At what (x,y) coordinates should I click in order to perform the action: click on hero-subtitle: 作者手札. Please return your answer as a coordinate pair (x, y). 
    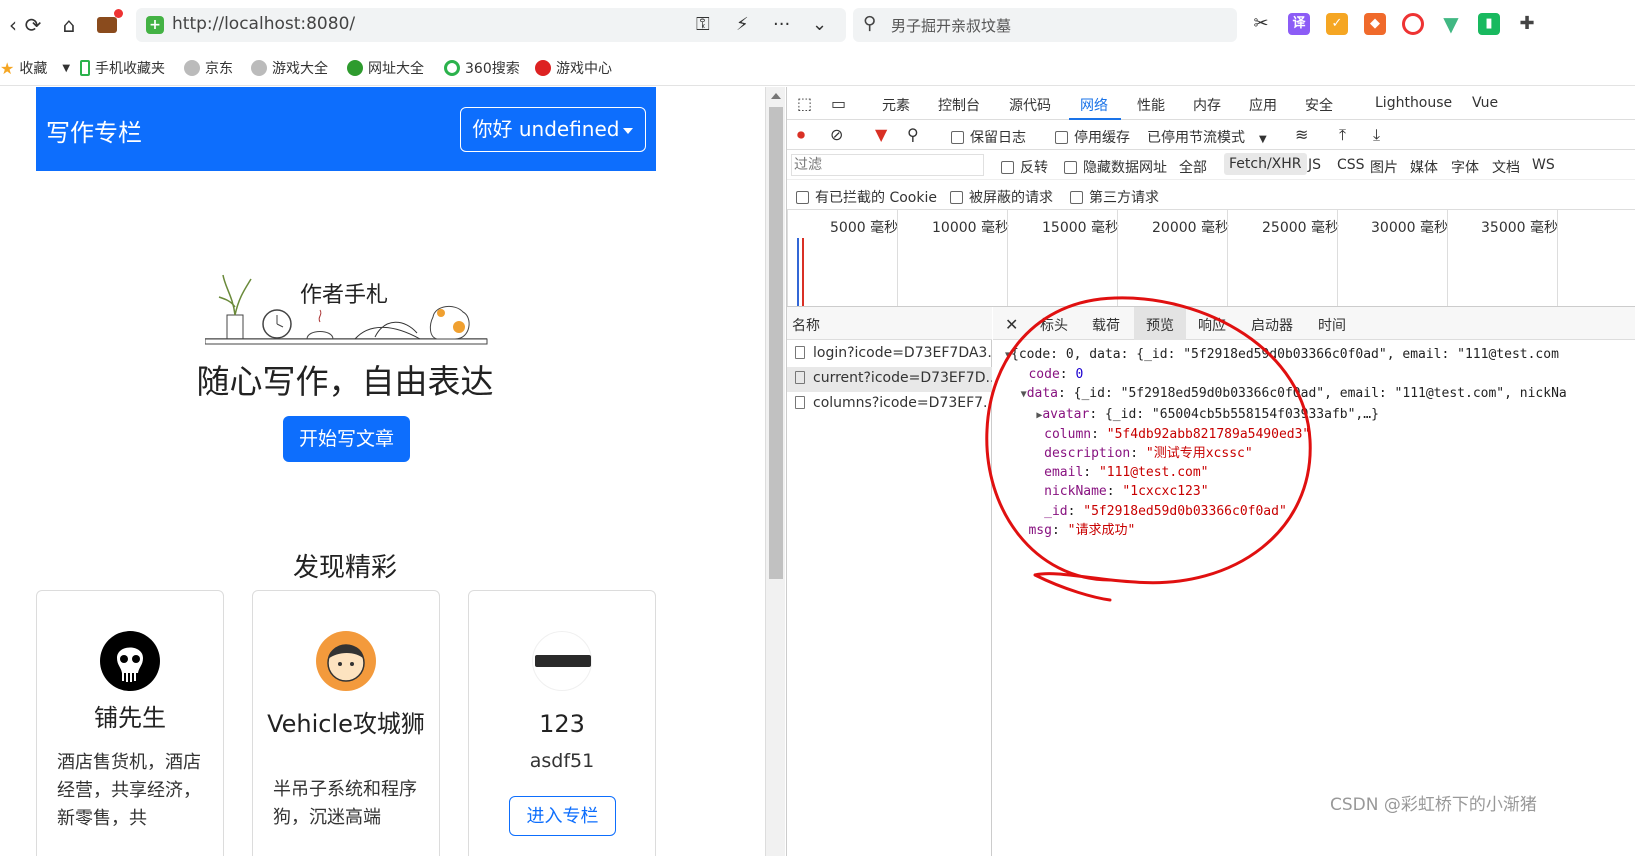
    Looking at the image, I should click on (344, 295).